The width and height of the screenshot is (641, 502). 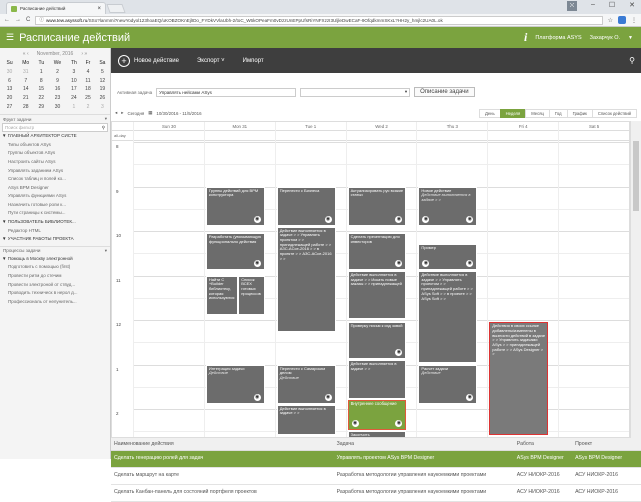 I want to click on plus-icon: +, so click(x=124, y=60).